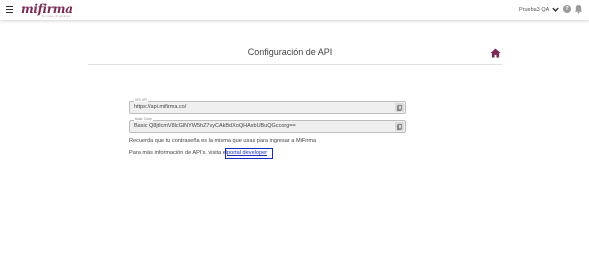 This screenshot has height=278, width=589. What do you see at coordinates (294, 10) in the screenshot?
I see `top-bar: mifirma Firmas digitales Prueba3 QA ?` at bounding box center [294, 10].